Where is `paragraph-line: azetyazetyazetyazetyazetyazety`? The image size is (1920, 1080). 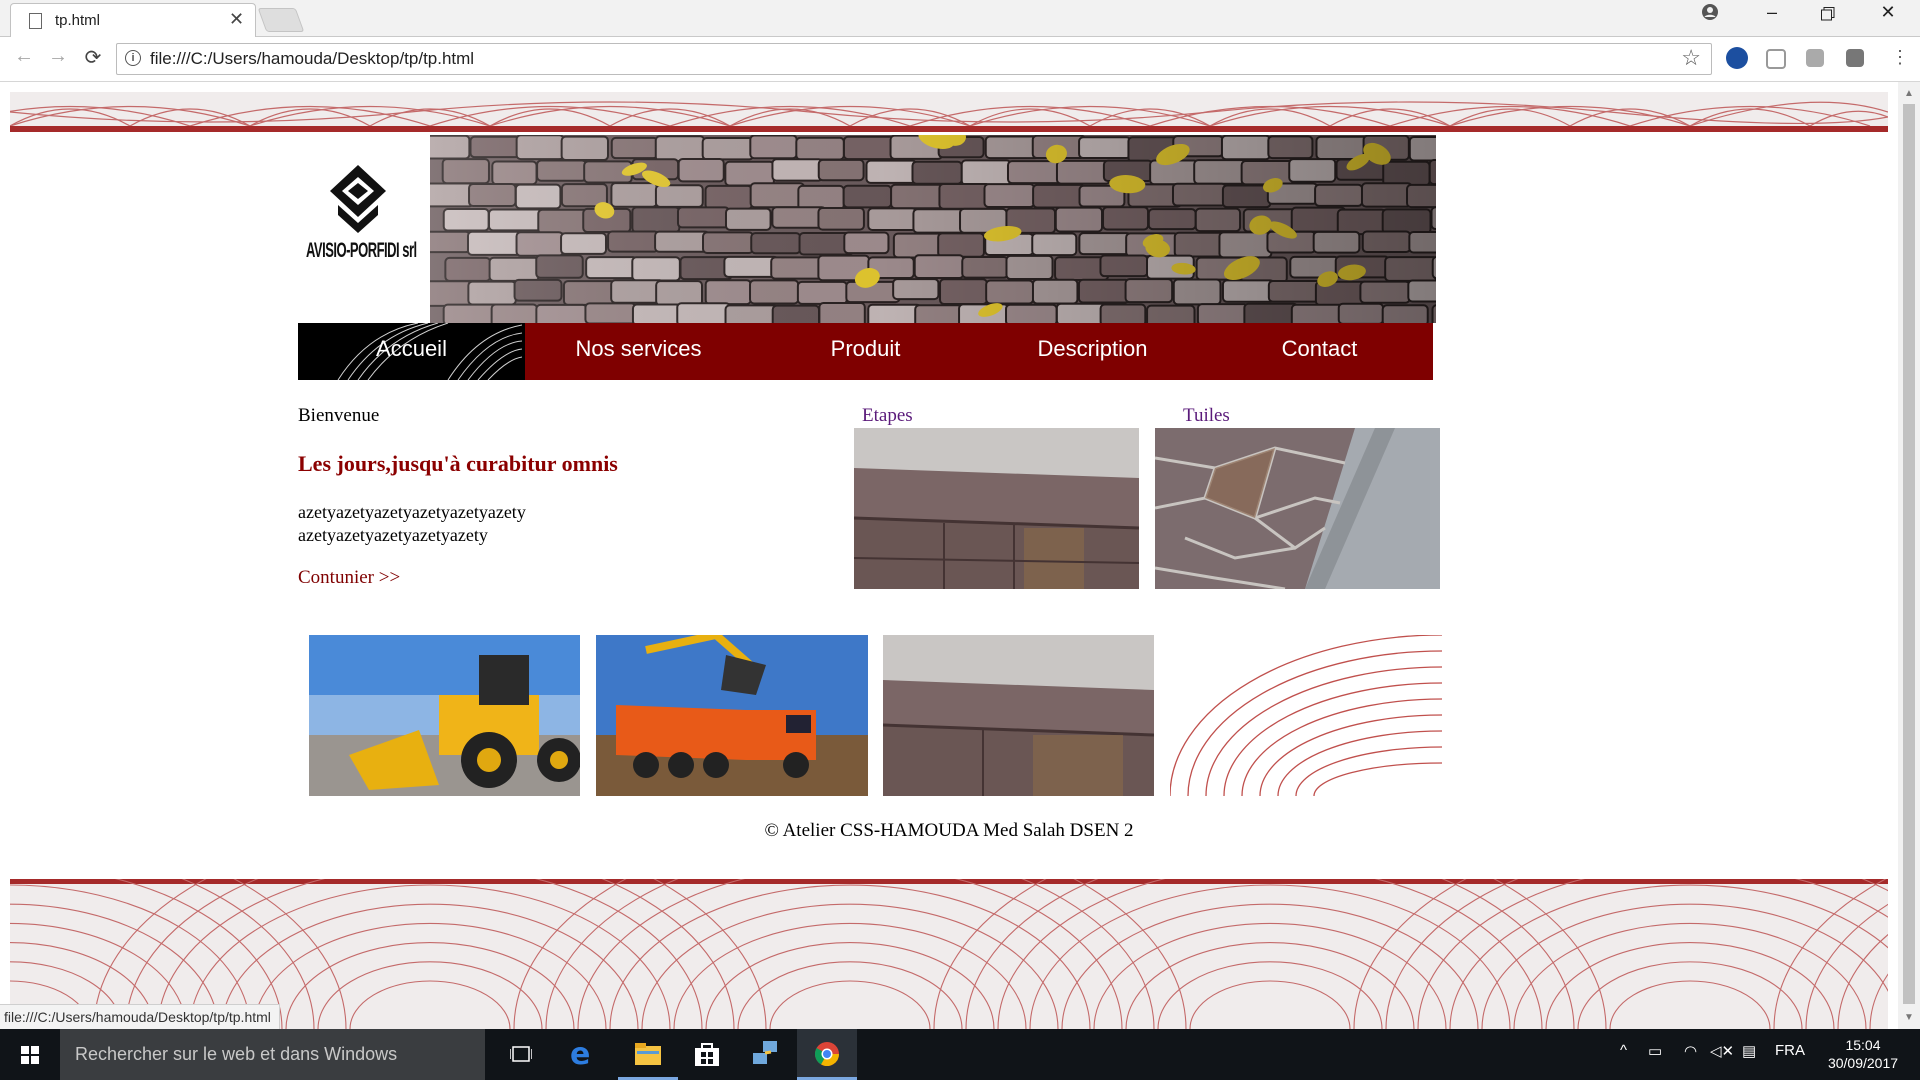 paragraph-line: azetyazetyazetyazetyazetyazety is located at coordinates (412, 512).